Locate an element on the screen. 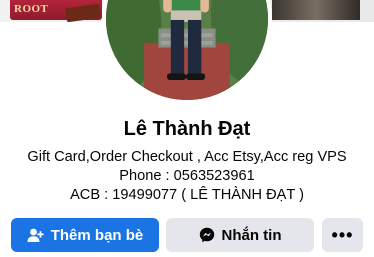 The image size is (374, 257). profile-name: Lê Thành Đạt is located at coordinates (187, 129).